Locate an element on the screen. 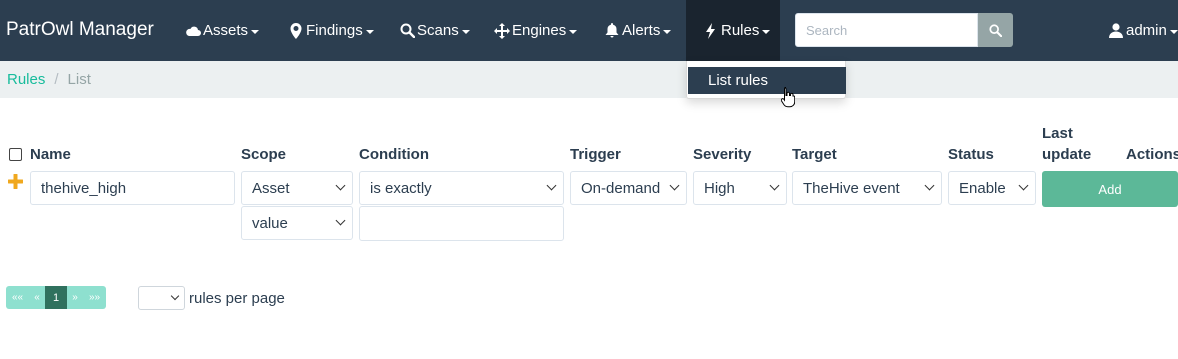 Image resolution: width=1178 pixels, height=359 pixels. nav-assets-label: Assets is located at coordinates (226, 30).